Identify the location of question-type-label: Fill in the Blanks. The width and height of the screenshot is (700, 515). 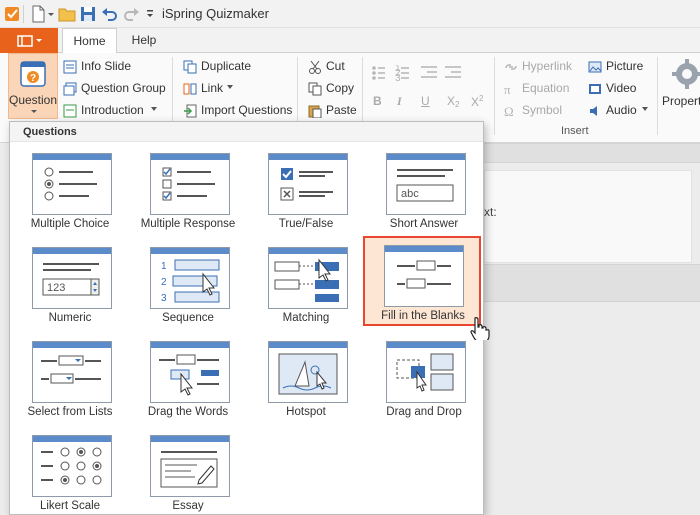
(423, 316).